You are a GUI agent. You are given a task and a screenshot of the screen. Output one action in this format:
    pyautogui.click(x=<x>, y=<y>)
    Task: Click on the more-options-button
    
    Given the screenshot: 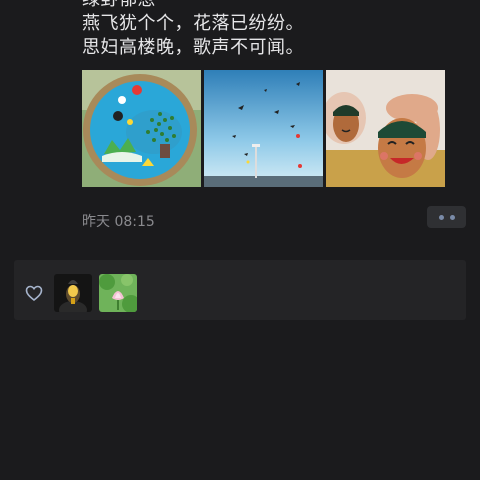 What is the action you would take?
    pyautogui.click(x=446, y=217)
    